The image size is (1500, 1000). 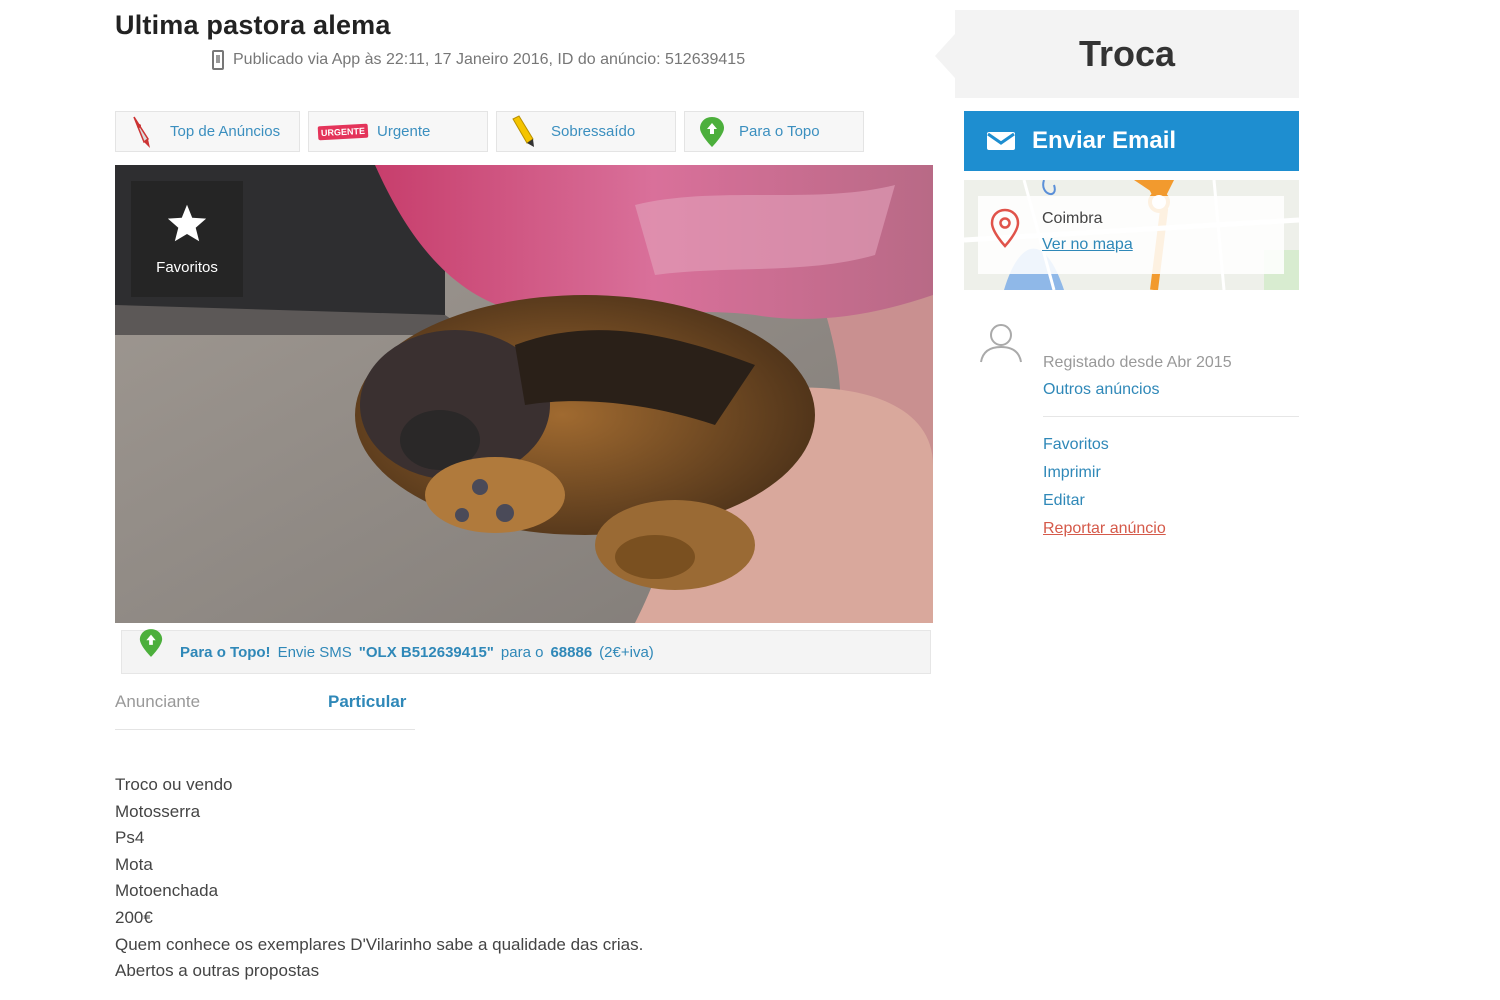 I want to click on description-line: Troco ou vendo, so click(x=174, y=784).